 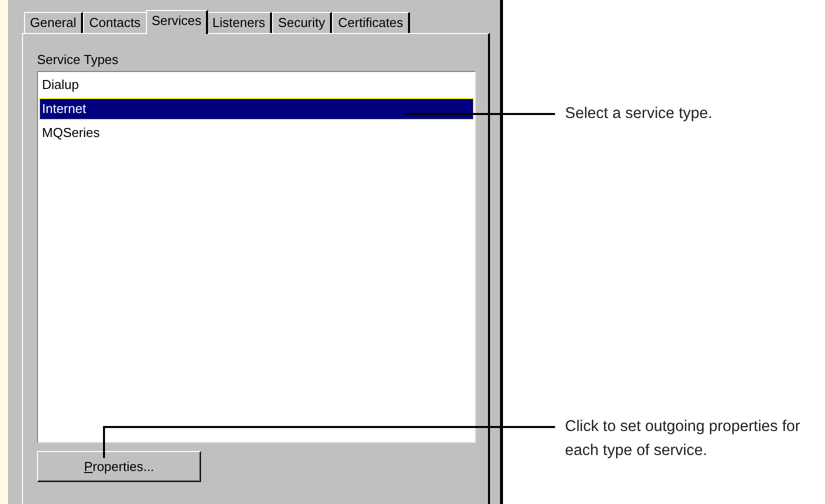 What do you see at coordinates (639, 114) in the screenshot?
I see `callout-text: Select a service type.` at bounding box center [639, 114].